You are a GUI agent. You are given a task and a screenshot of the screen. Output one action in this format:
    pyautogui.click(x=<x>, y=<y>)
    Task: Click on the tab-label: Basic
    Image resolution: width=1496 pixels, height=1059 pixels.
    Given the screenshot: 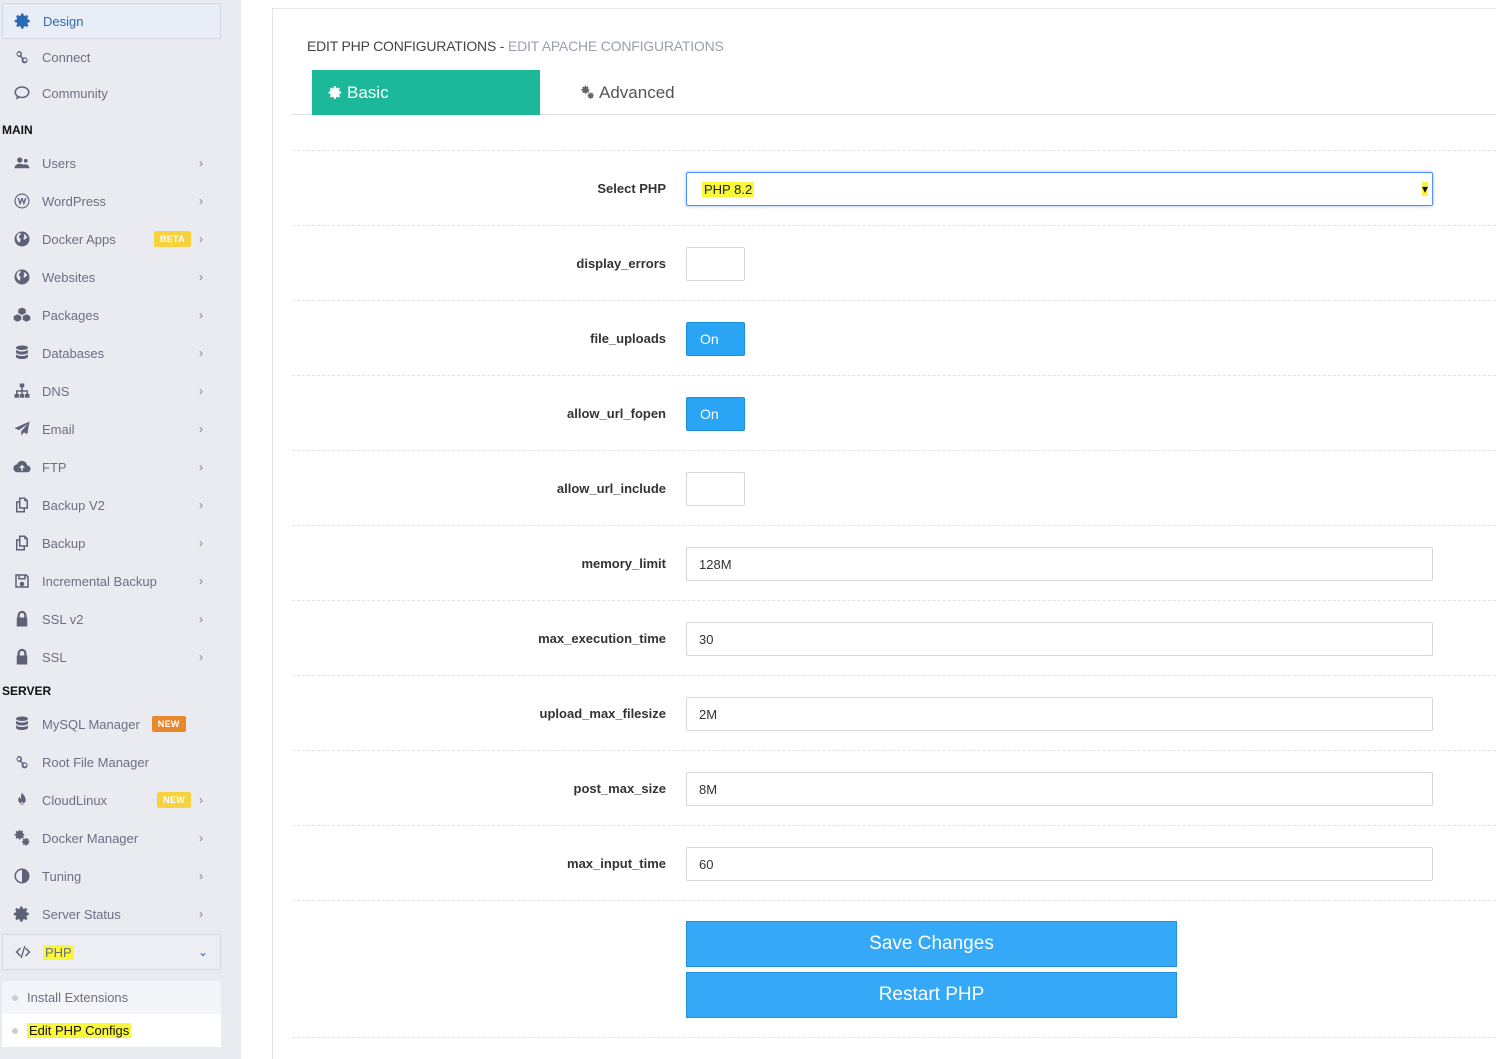 What is the action you would take?
    pyautogui.click(x=368, y=92)
    